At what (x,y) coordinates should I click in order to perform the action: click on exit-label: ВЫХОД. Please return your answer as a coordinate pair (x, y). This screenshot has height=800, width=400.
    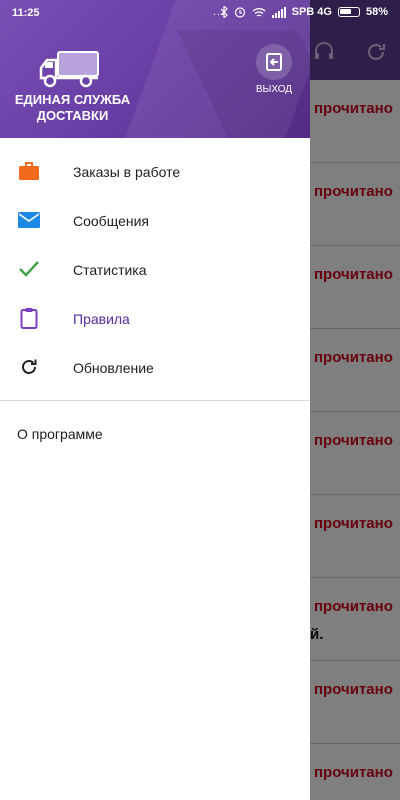
    Looking at the image, I should click on (274, 89).